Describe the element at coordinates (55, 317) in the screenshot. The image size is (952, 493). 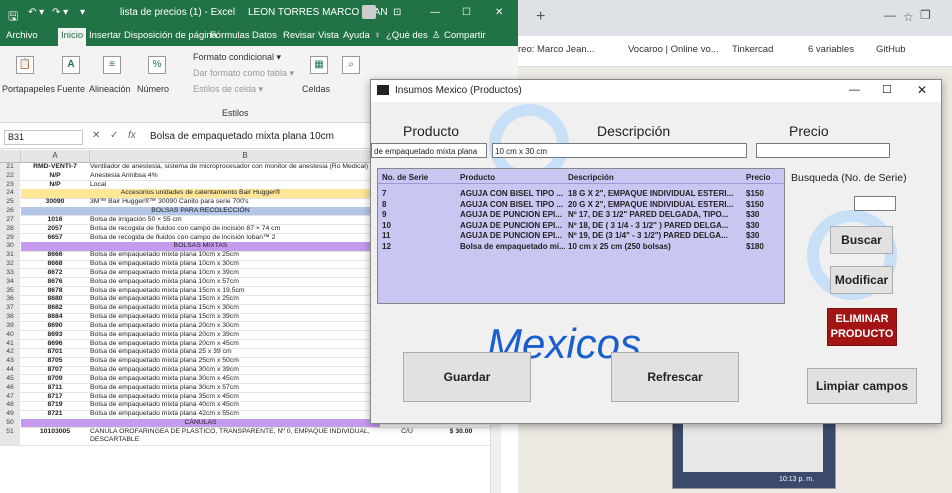
I see `cell-code: 8684` at that location.